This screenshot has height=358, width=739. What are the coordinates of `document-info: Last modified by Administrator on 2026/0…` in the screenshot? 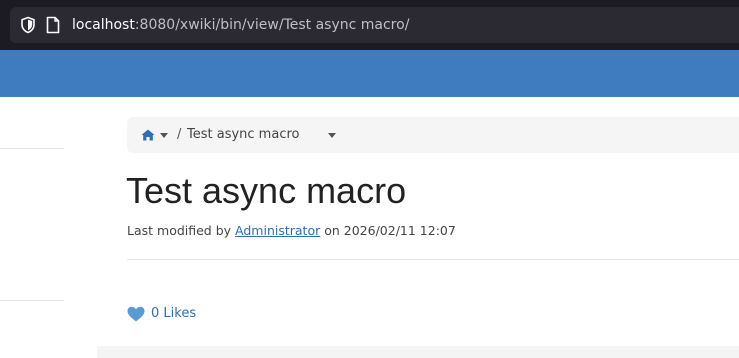 It's located at (291, 231).